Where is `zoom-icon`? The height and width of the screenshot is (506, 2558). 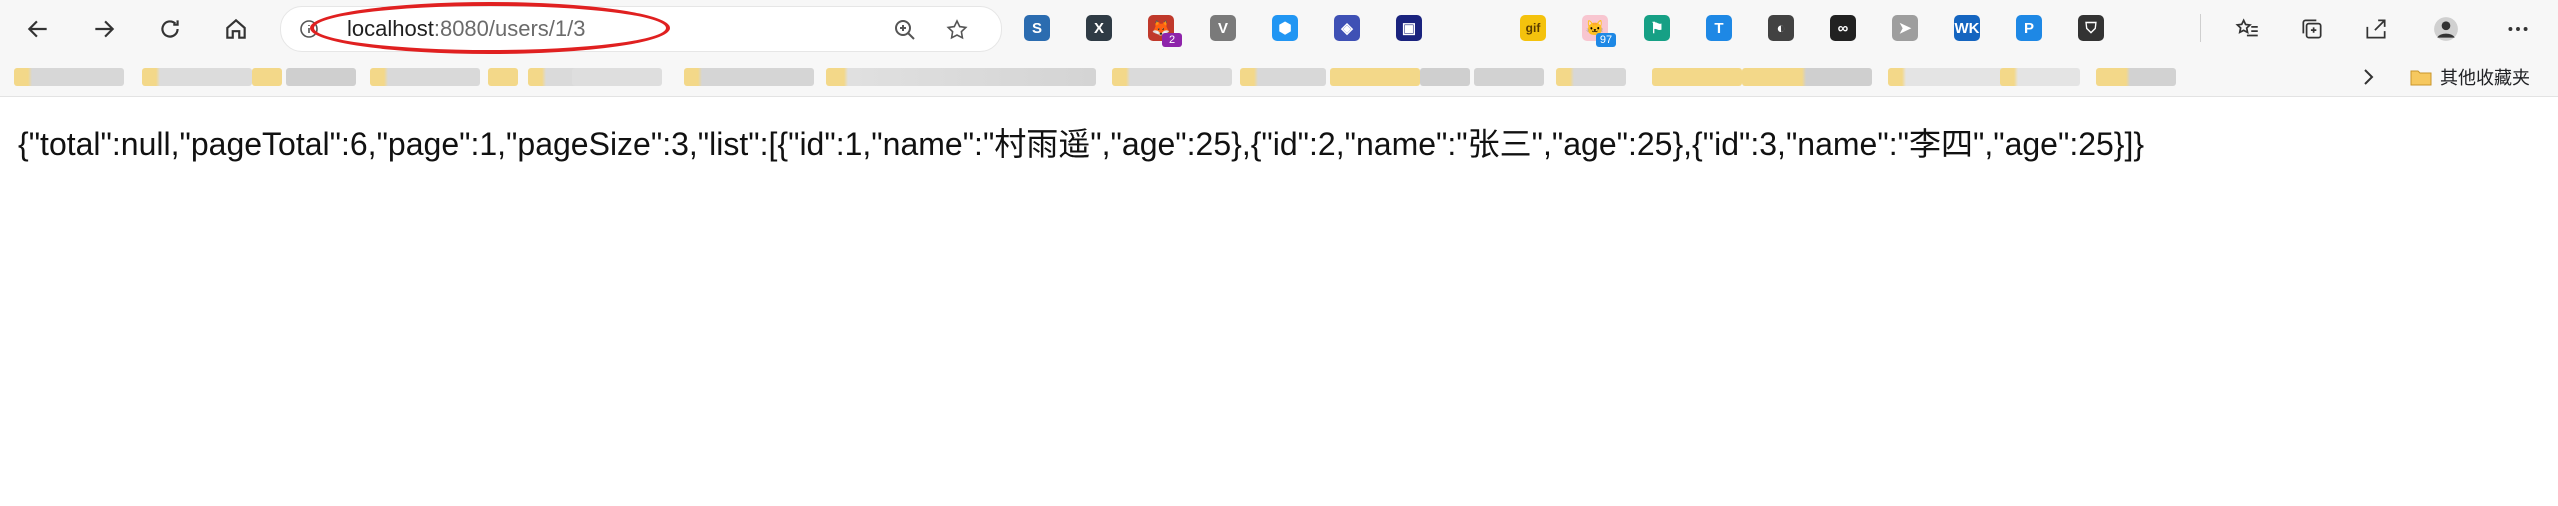
zoom-icon is located at coordinates (905, 30).